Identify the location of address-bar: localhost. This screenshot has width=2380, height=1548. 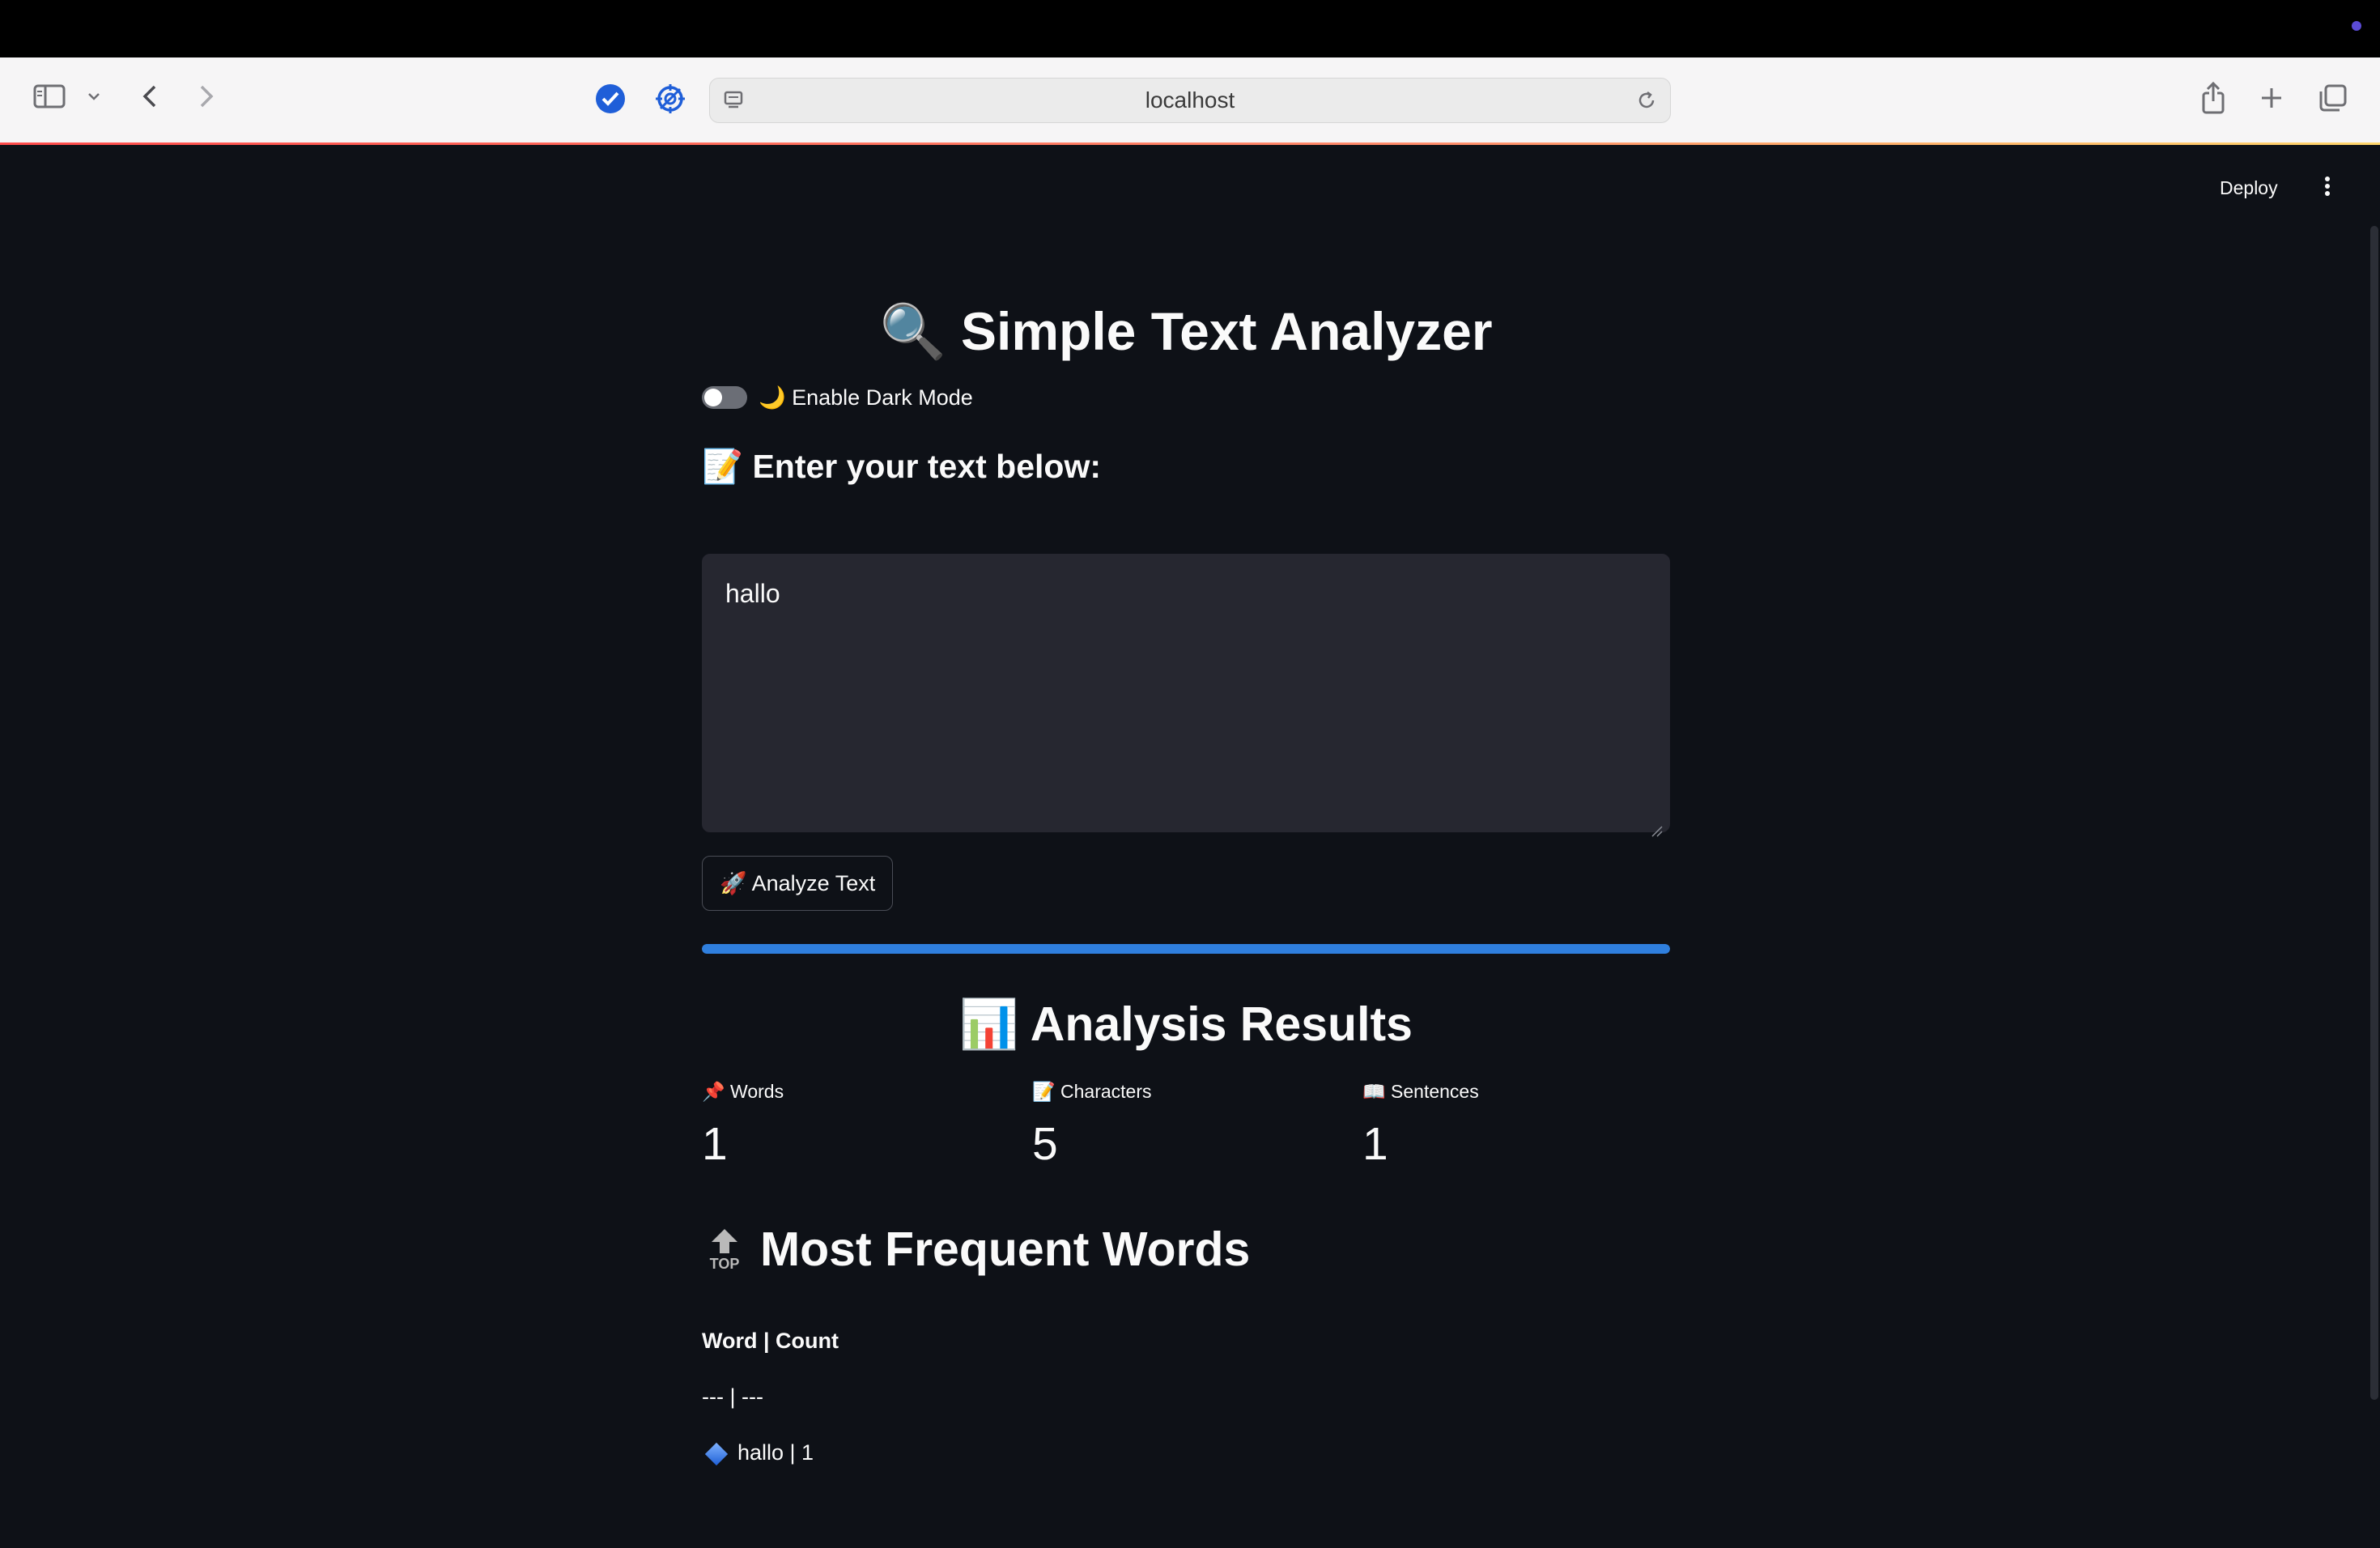
(1190, 100).